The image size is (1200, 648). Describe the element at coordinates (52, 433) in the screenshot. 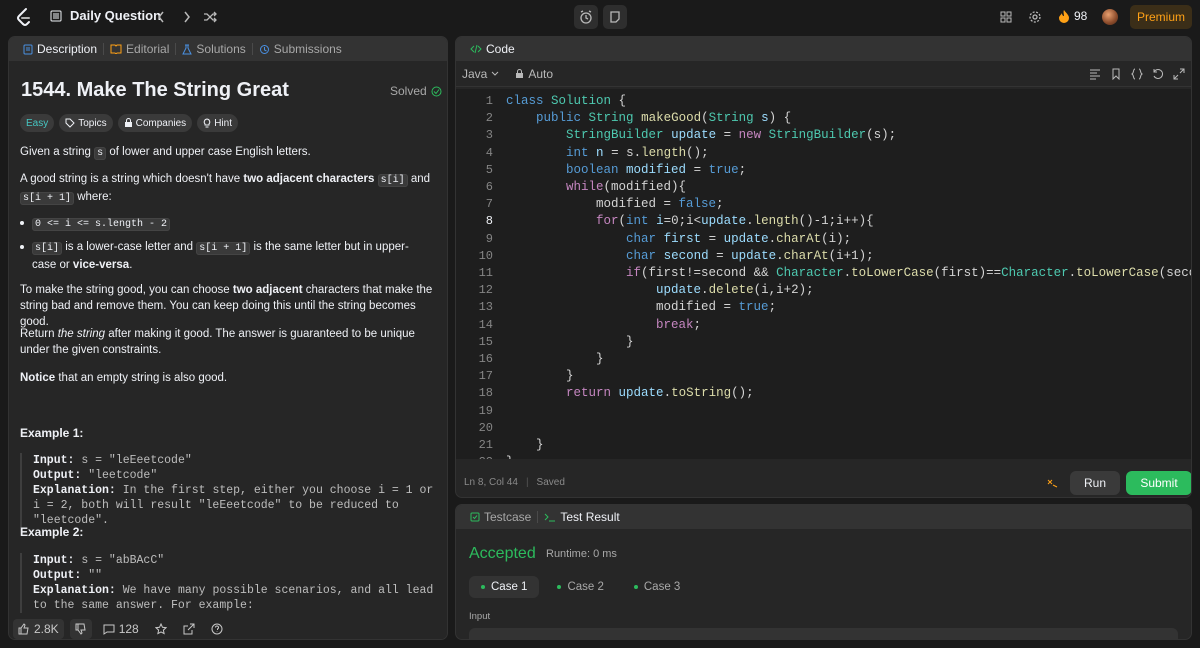

I see `example-1-title: Example 1:` at that location.